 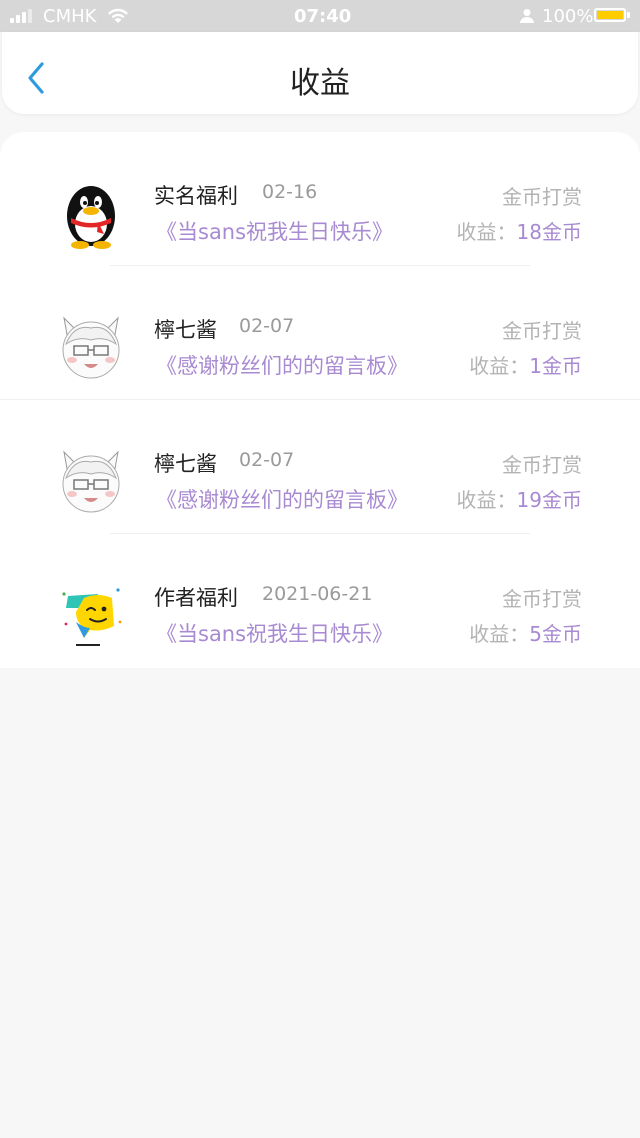 What do you see at coordinates (320, 83) in the screenshot?
I see `page-title: 收益` at bounding box center [320, 83].